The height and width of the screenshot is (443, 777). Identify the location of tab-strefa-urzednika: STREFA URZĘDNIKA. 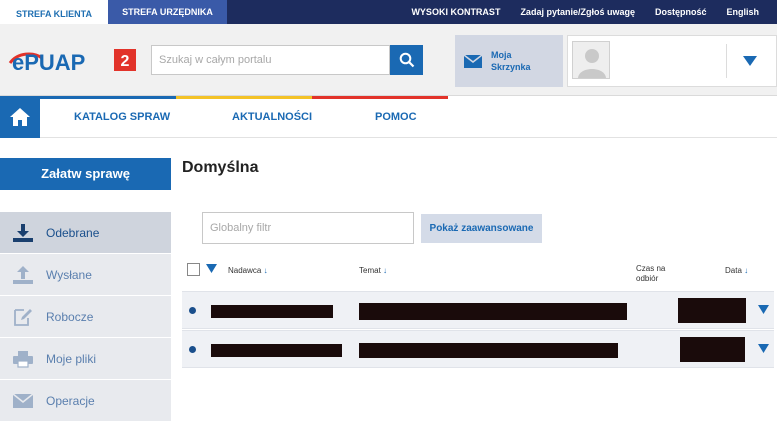
(167, 12).